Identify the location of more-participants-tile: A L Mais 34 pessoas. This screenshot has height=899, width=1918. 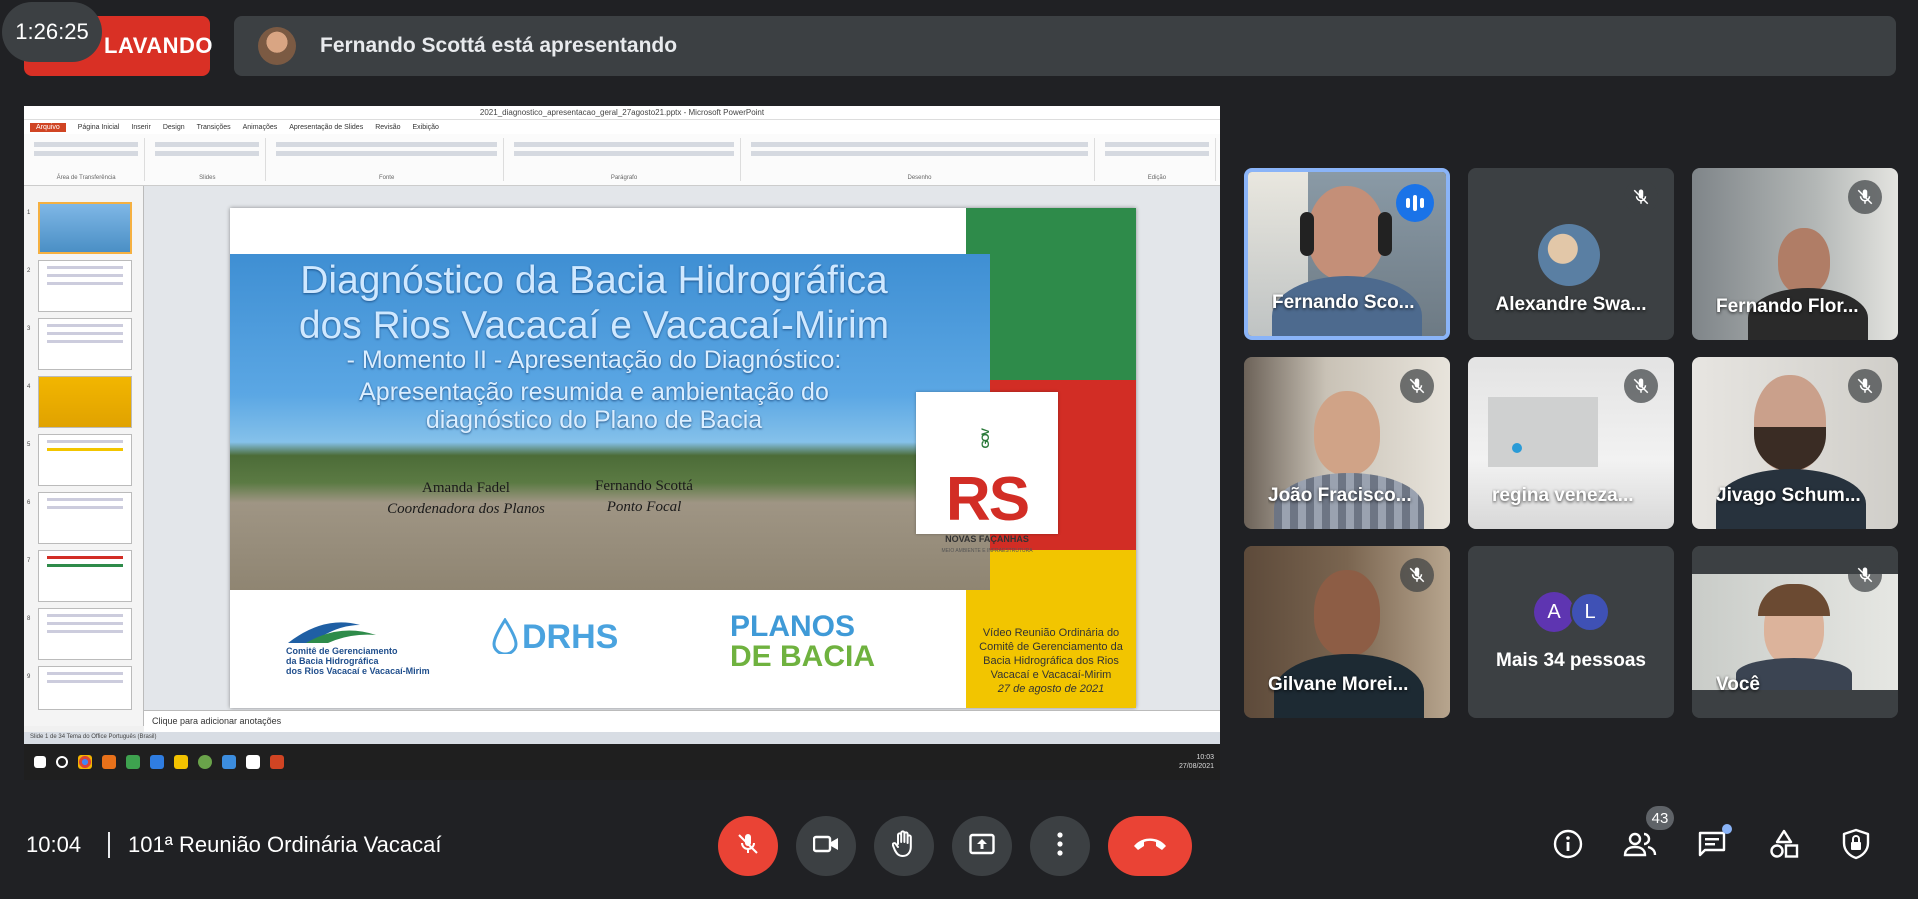
(1571, 632).